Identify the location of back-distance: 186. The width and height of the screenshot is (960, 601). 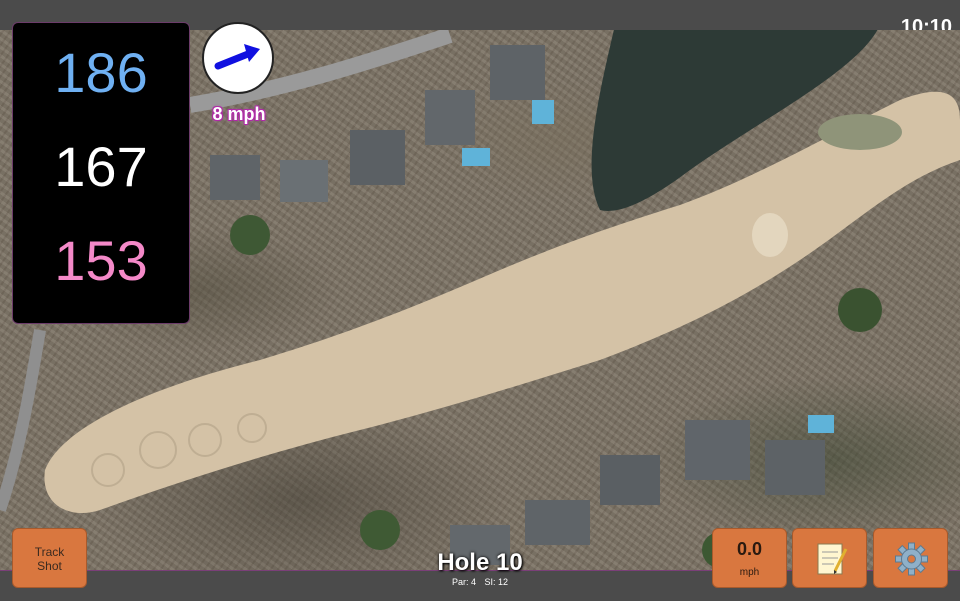
(101, 72).